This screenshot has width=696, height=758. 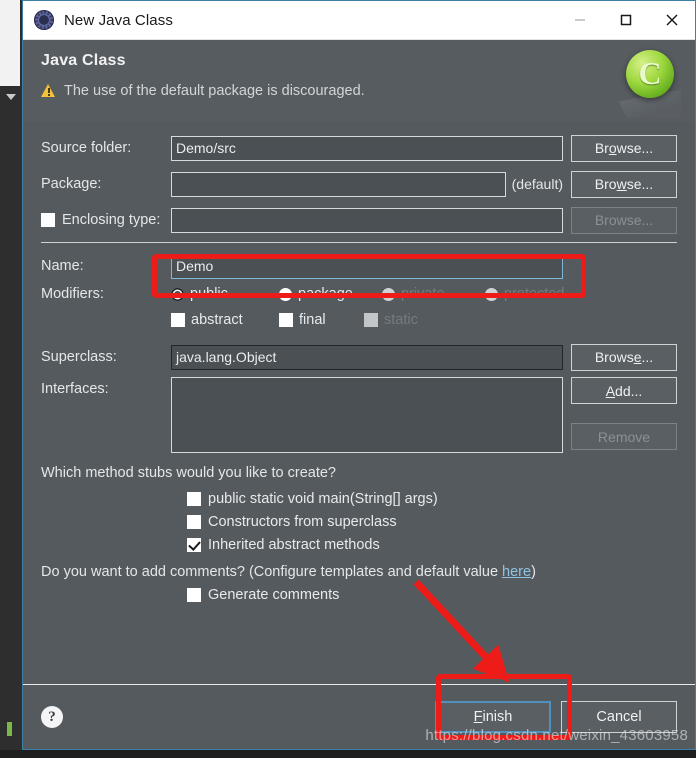 What do you see at coordinates (274, 594) in the screenshot?
I see `generate-comments-label: Generate comments` at bounding box center [274, 594].